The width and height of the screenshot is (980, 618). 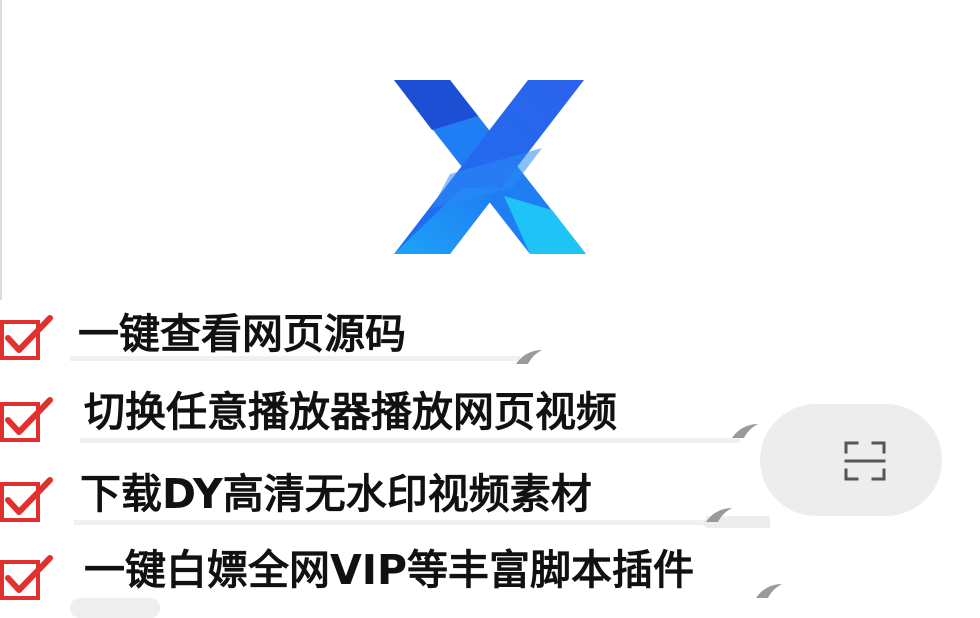 What do you see at coordinates (242, 334) in the screenshot?
I see `feature-text: 一键查看网页源码` at bounding box center [242, 334].